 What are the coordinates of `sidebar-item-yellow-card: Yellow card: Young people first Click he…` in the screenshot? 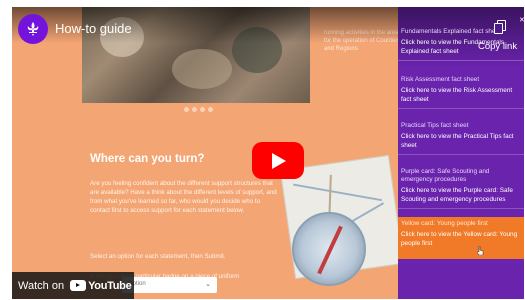 It's located at (461, 238).